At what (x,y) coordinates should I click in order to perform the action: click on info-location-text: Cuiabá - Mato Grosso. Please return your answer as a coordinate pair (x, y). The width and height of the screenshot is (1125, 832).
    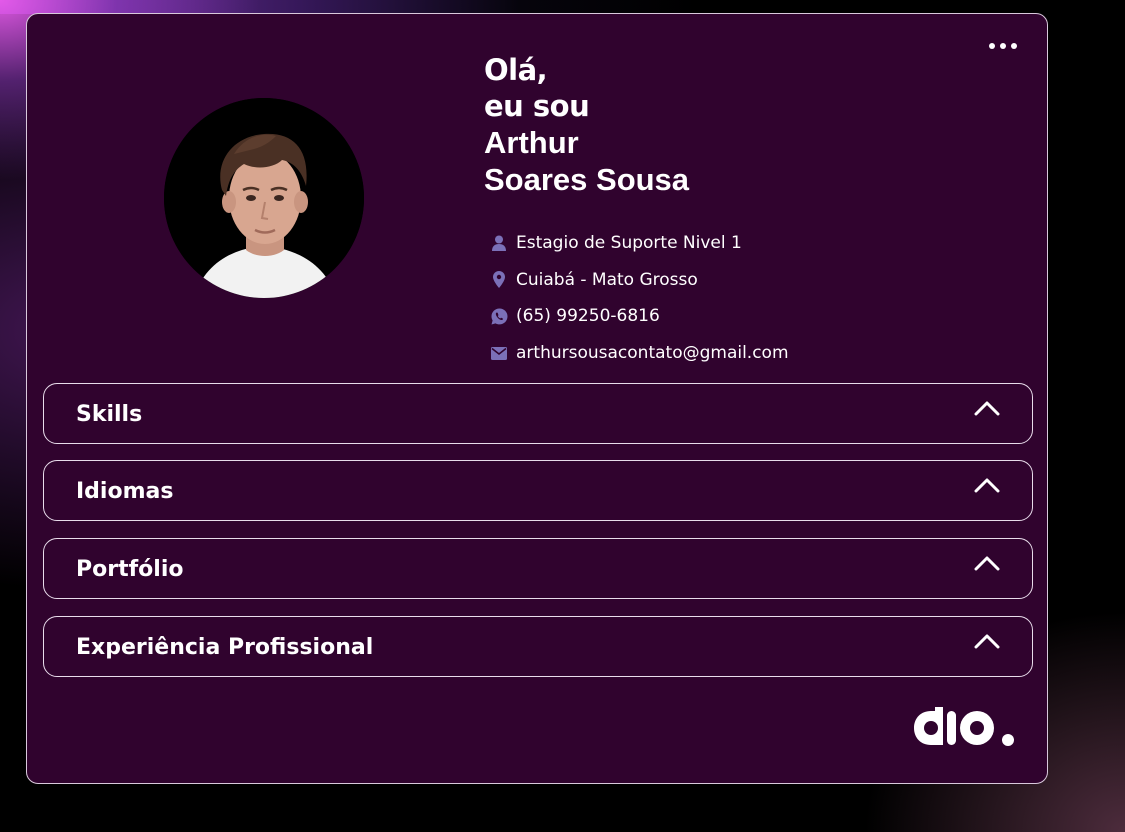
    Looking at the image, I should click on (607, 279).